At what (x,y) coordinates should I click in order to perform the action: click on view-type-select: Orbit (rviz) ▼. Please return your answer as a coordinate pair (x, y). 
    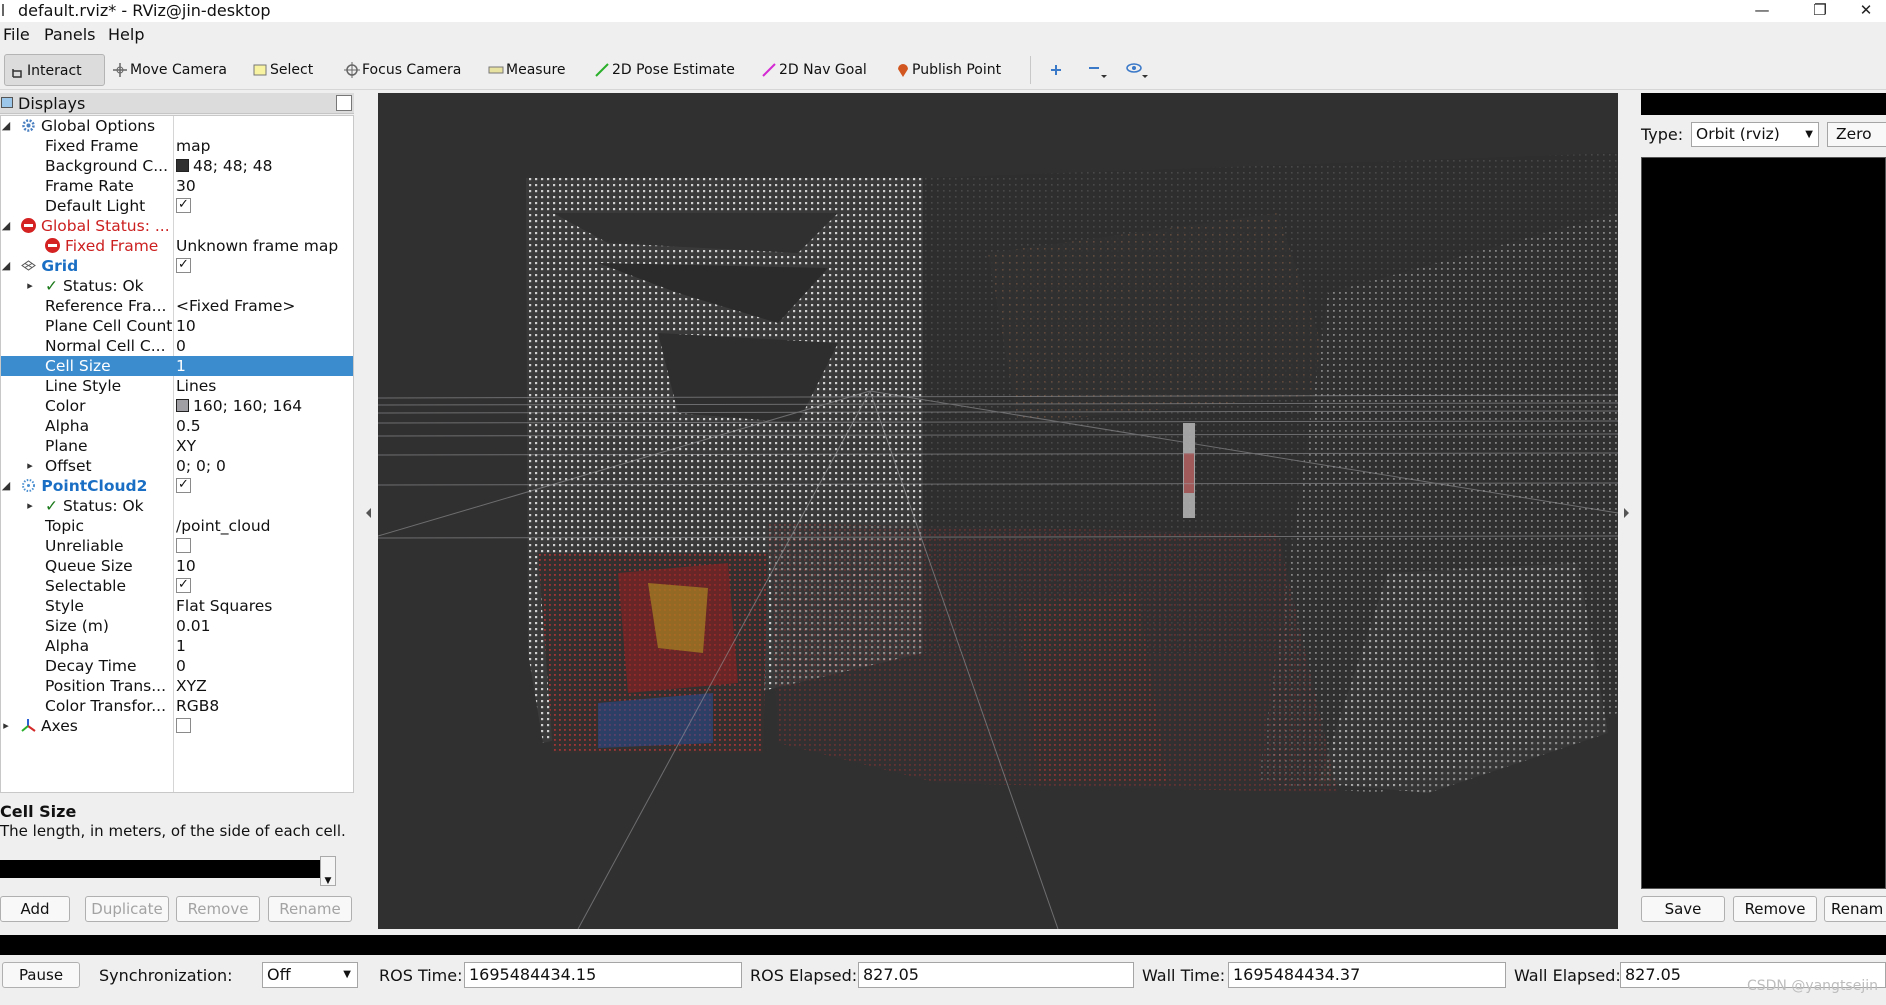
    Looking at the image, I should click on (1755, 134).